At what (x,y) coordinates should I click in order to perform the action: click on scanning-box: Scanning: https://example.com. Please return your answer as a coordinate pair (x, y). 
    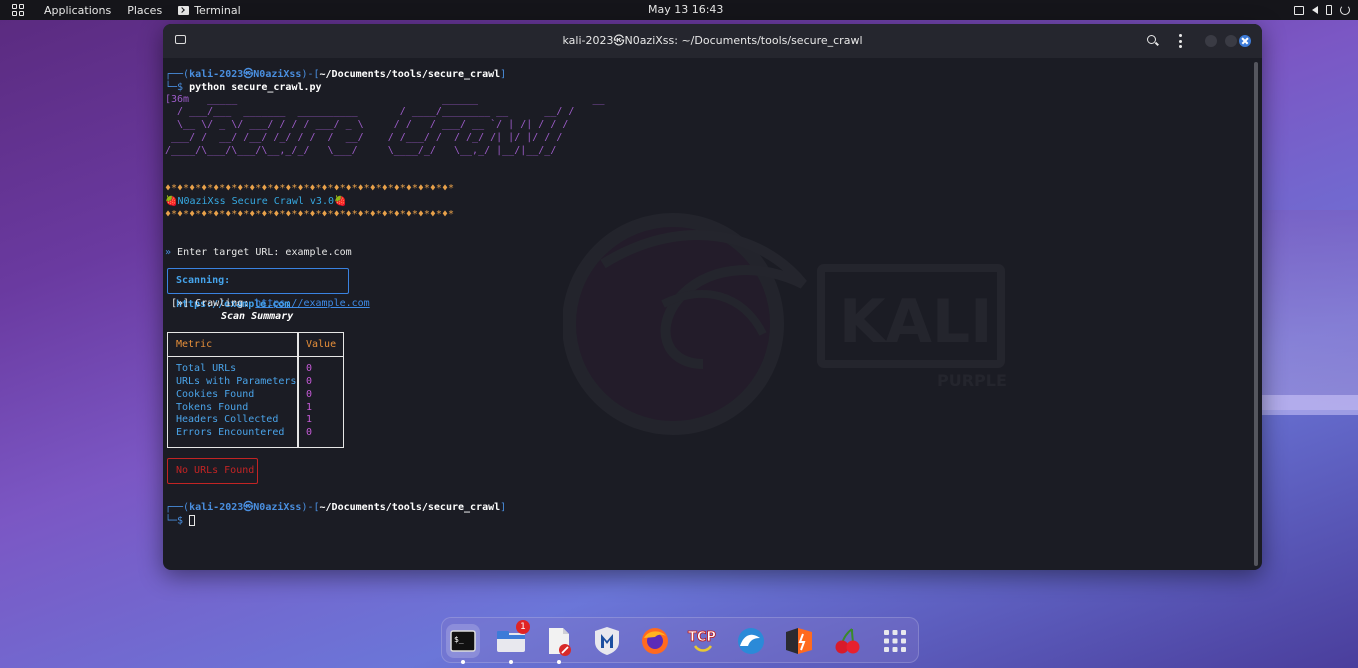
    Looking at the image, I should click on (258, 289).